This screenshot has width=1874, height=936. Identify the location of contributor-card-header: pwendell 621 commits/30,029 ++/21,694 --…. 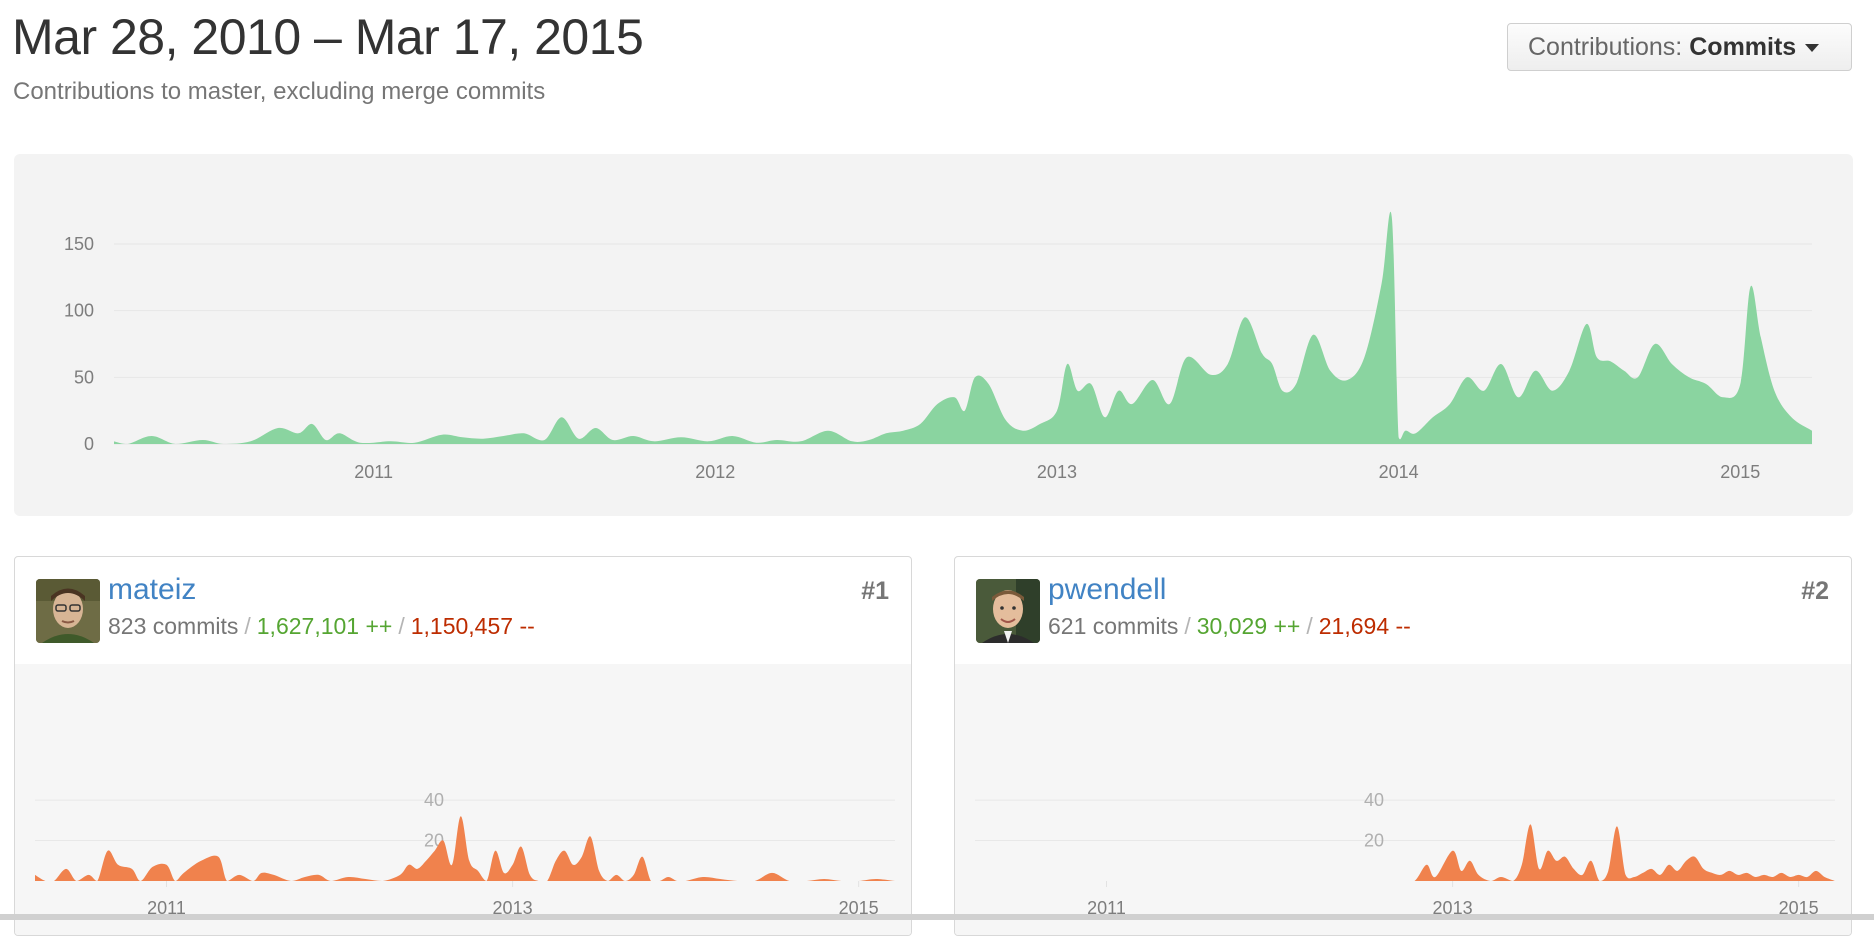
(1403, 611).